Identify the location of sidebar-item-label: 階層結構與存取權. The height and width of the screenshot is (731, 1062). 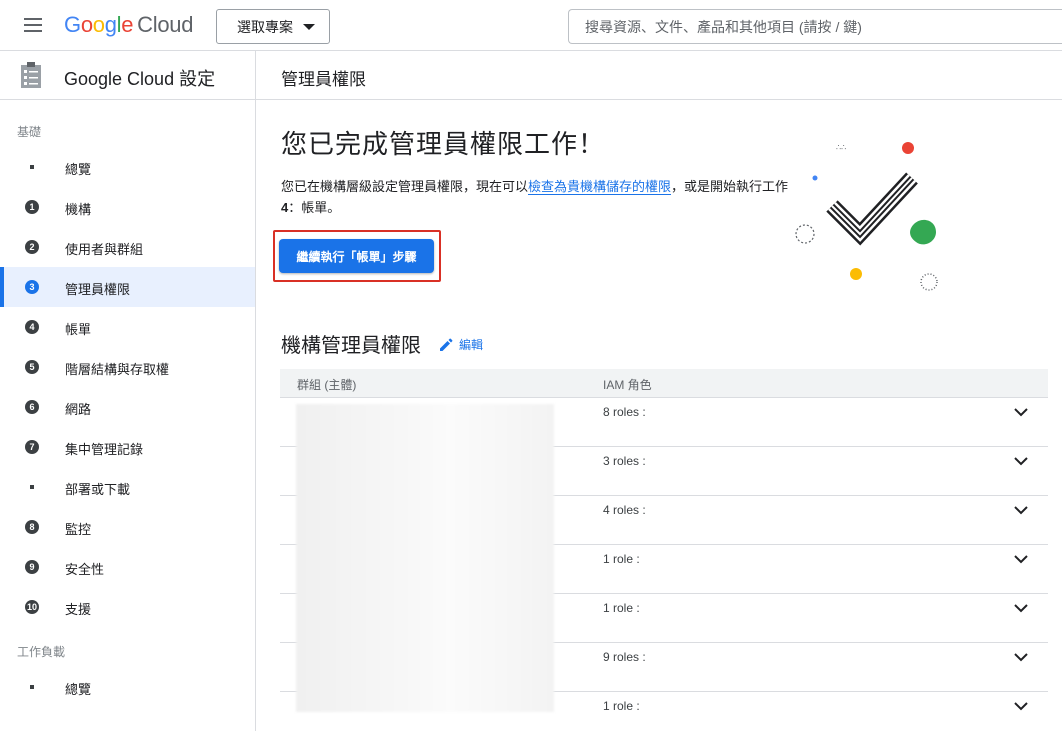
(117, 369).